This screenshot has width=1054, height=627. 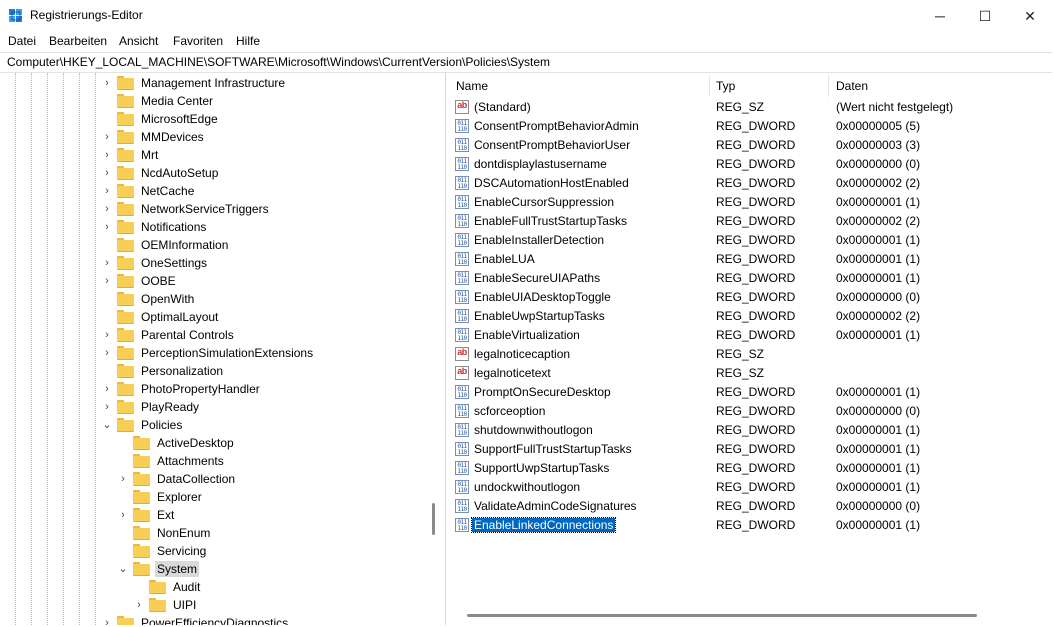 What do you see at coordinates (985, 16) in the screenshot?
I see `maximize-button: ☐` at bounding box center [985, 16].